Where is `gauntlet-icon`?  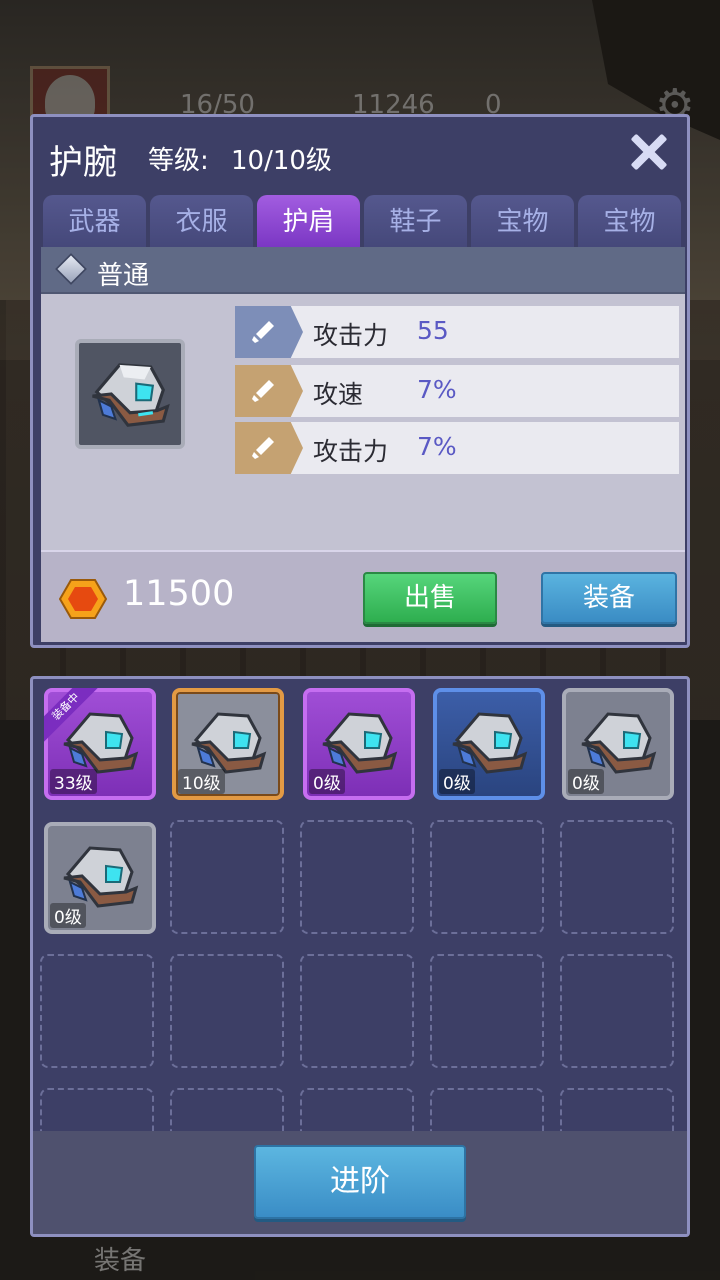
gauntlet-icon is located at coordinates (131, 395).